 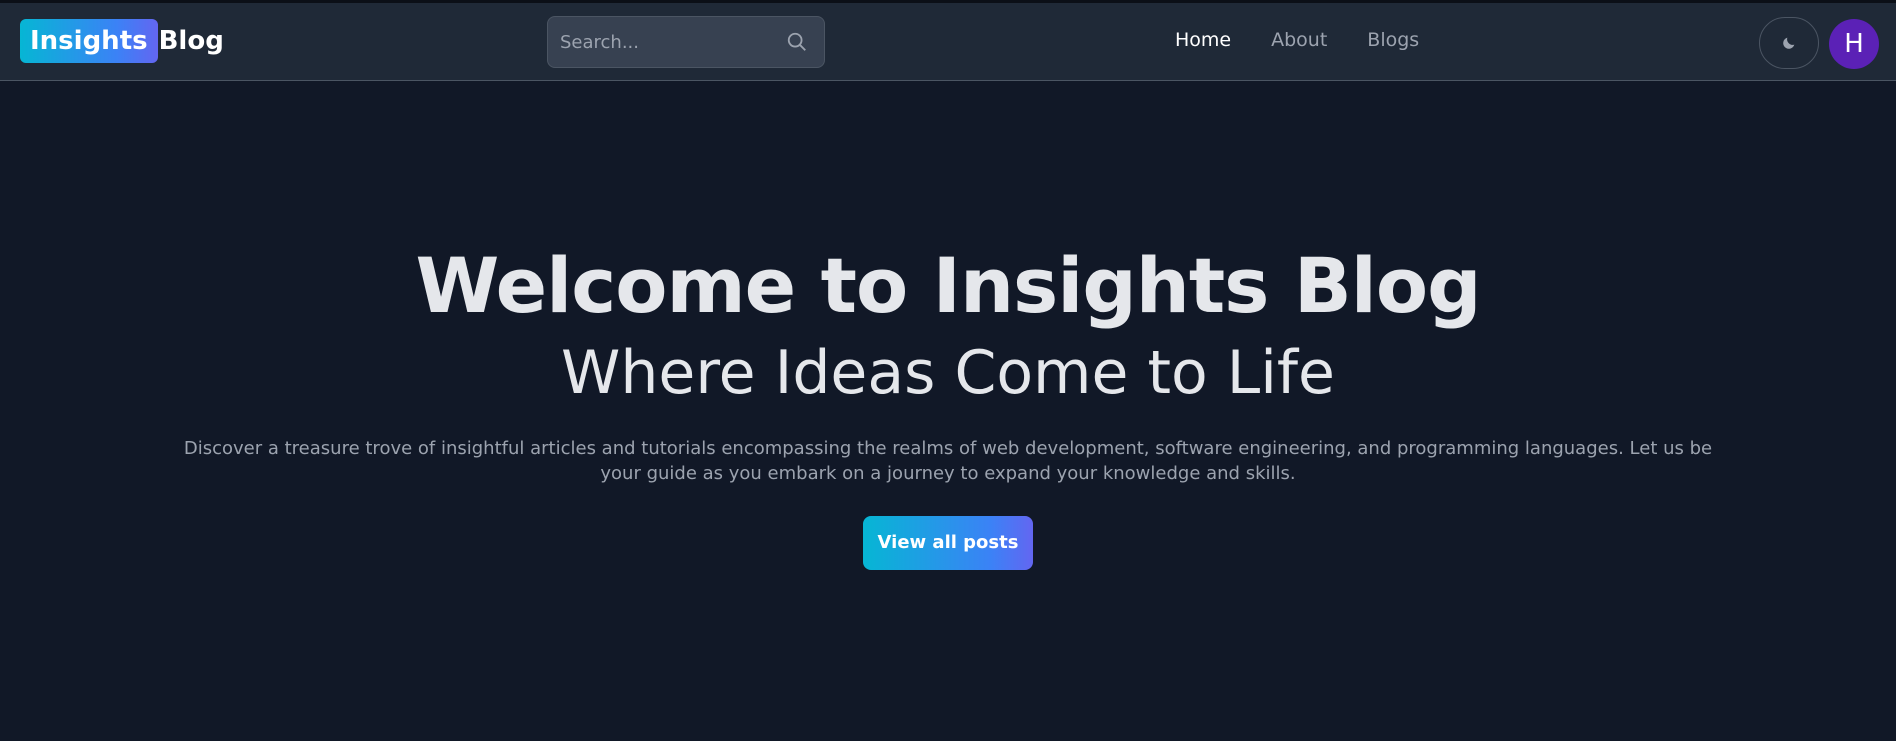 I want to click on nav-about: About, so click(x=1299, y=40).